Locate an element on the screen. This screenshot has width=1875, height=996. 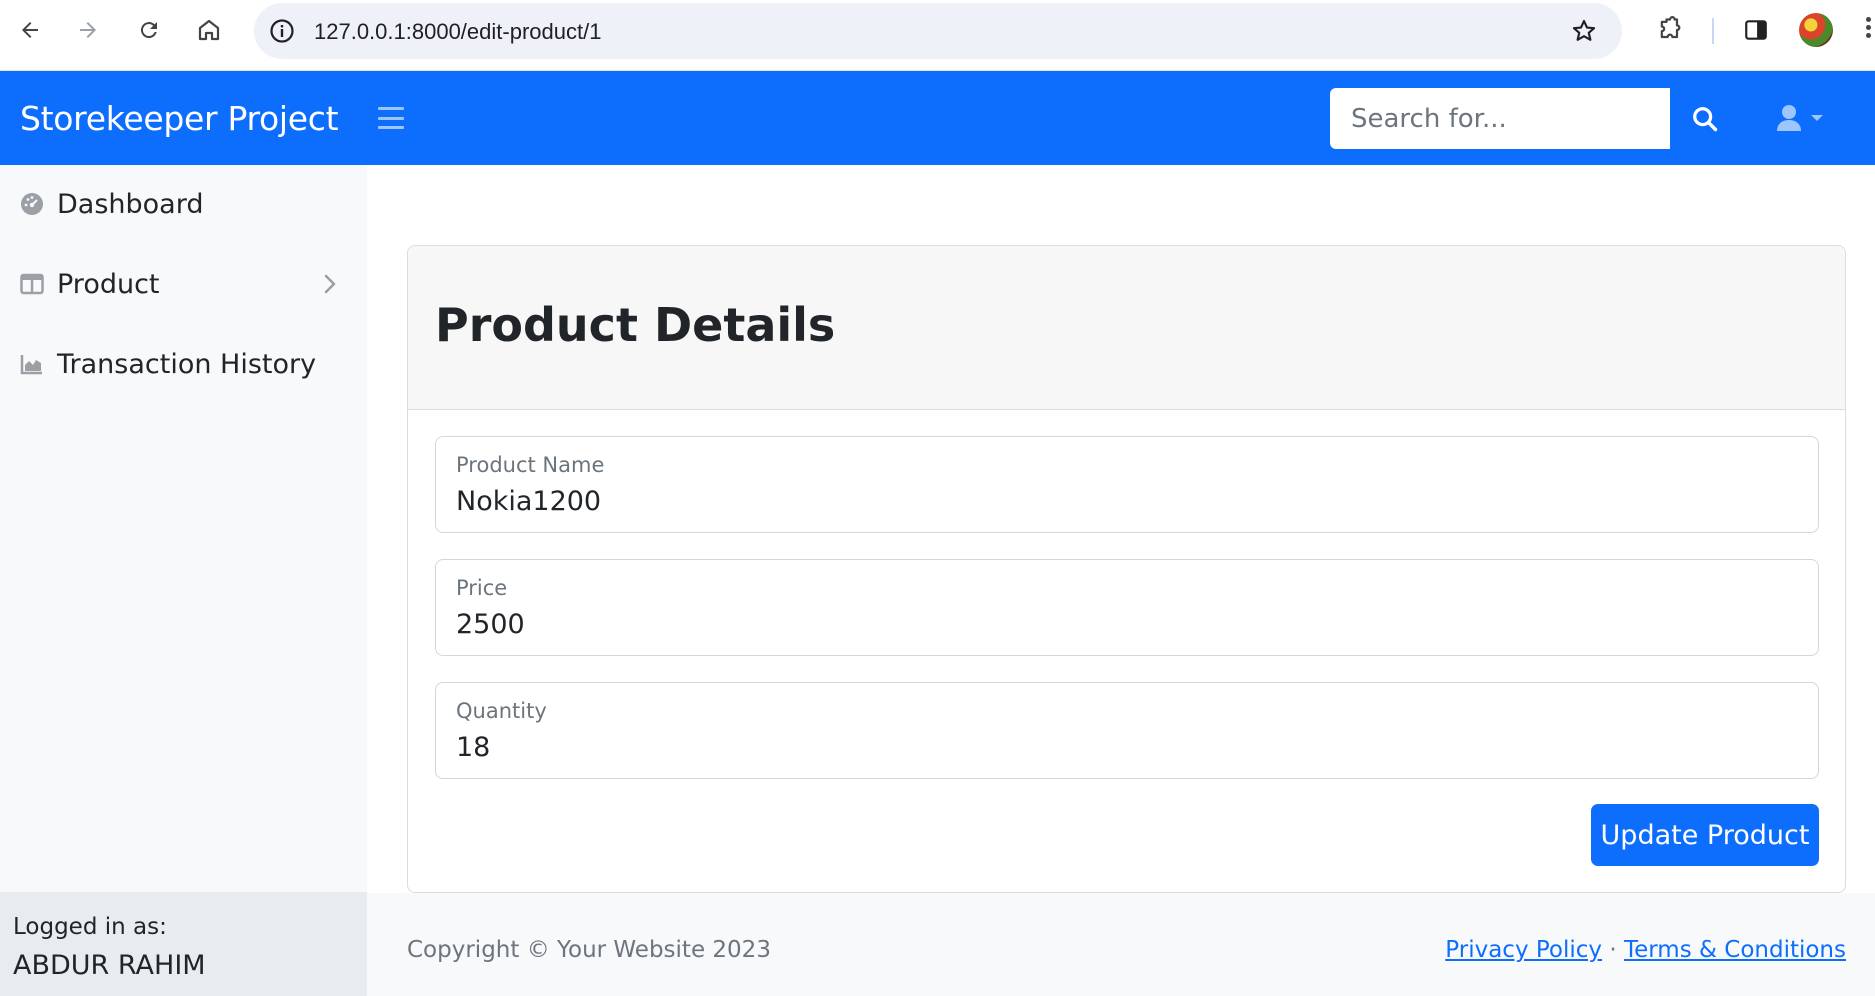
footer-links: Privacy Policy · Terms & Conditions is located at coordinates (1645, 950).